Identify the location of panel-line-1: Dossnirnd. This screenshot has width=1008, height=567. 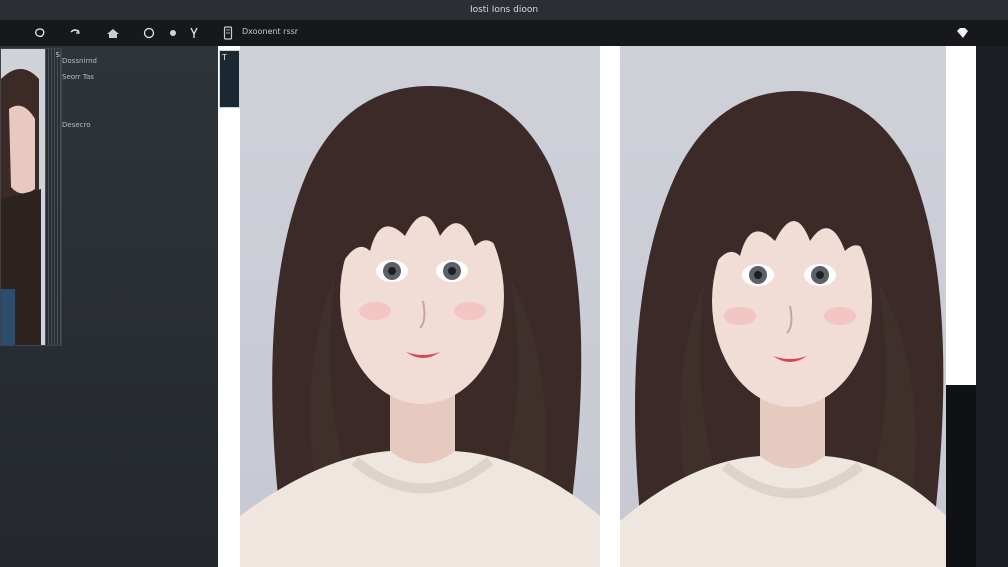
(79, 61).